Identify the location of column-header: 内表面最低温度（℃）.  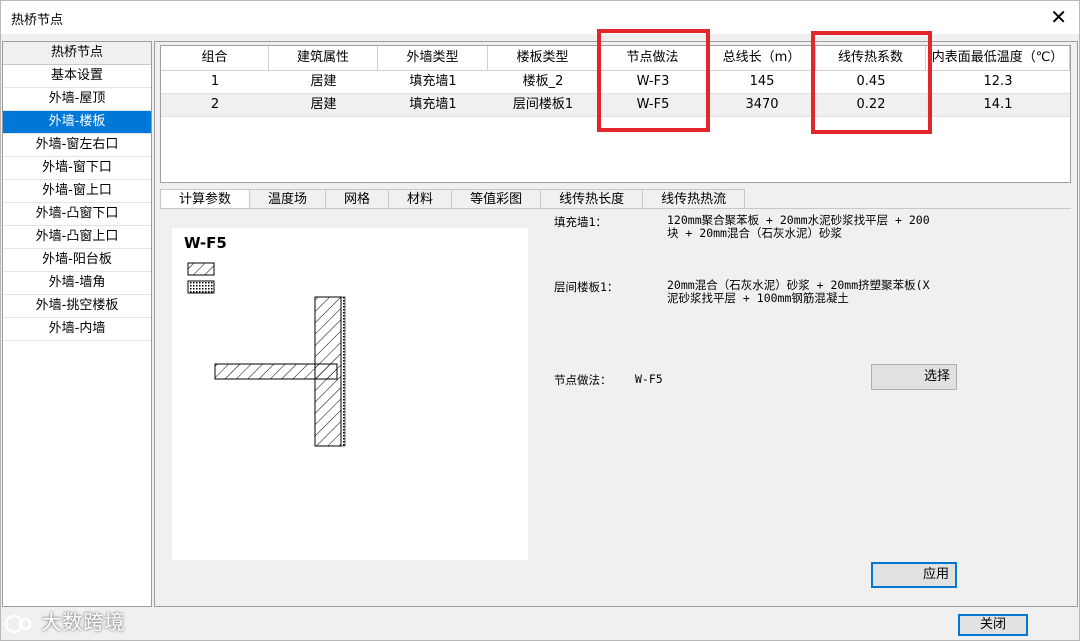
(998, 58).